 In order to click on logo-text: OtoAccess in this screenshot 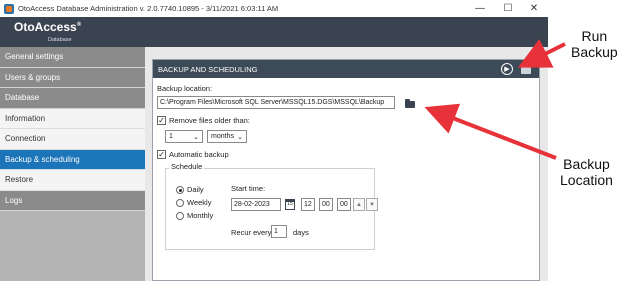, I will do `click(45, 27)`.